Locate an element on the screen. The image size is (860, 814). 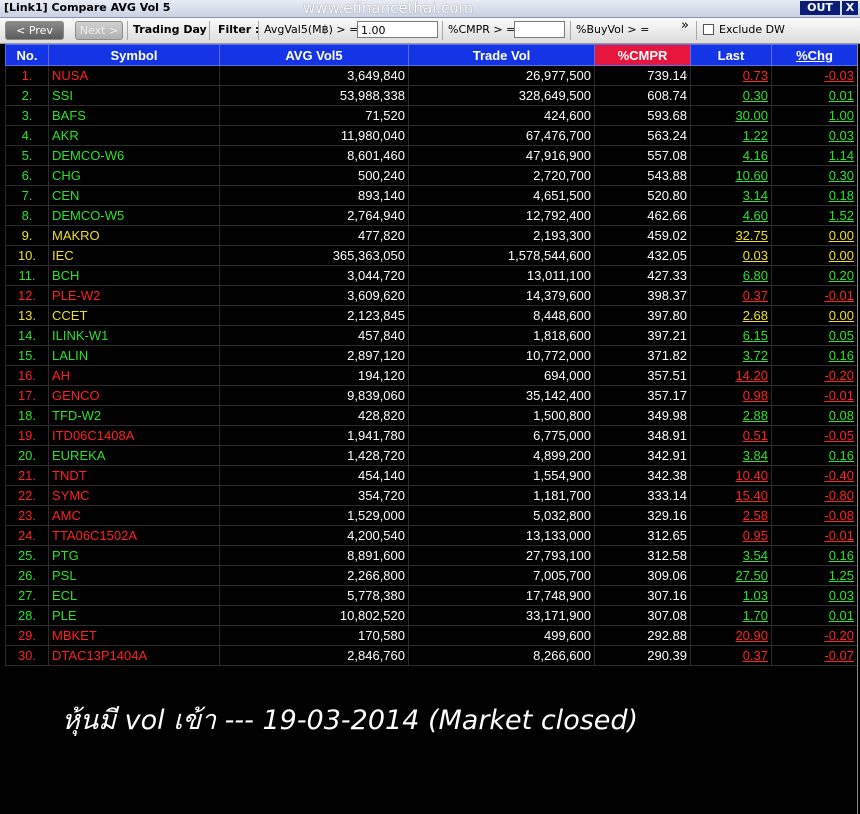
row-last: 6.80 is located at coordinates (731, 275).